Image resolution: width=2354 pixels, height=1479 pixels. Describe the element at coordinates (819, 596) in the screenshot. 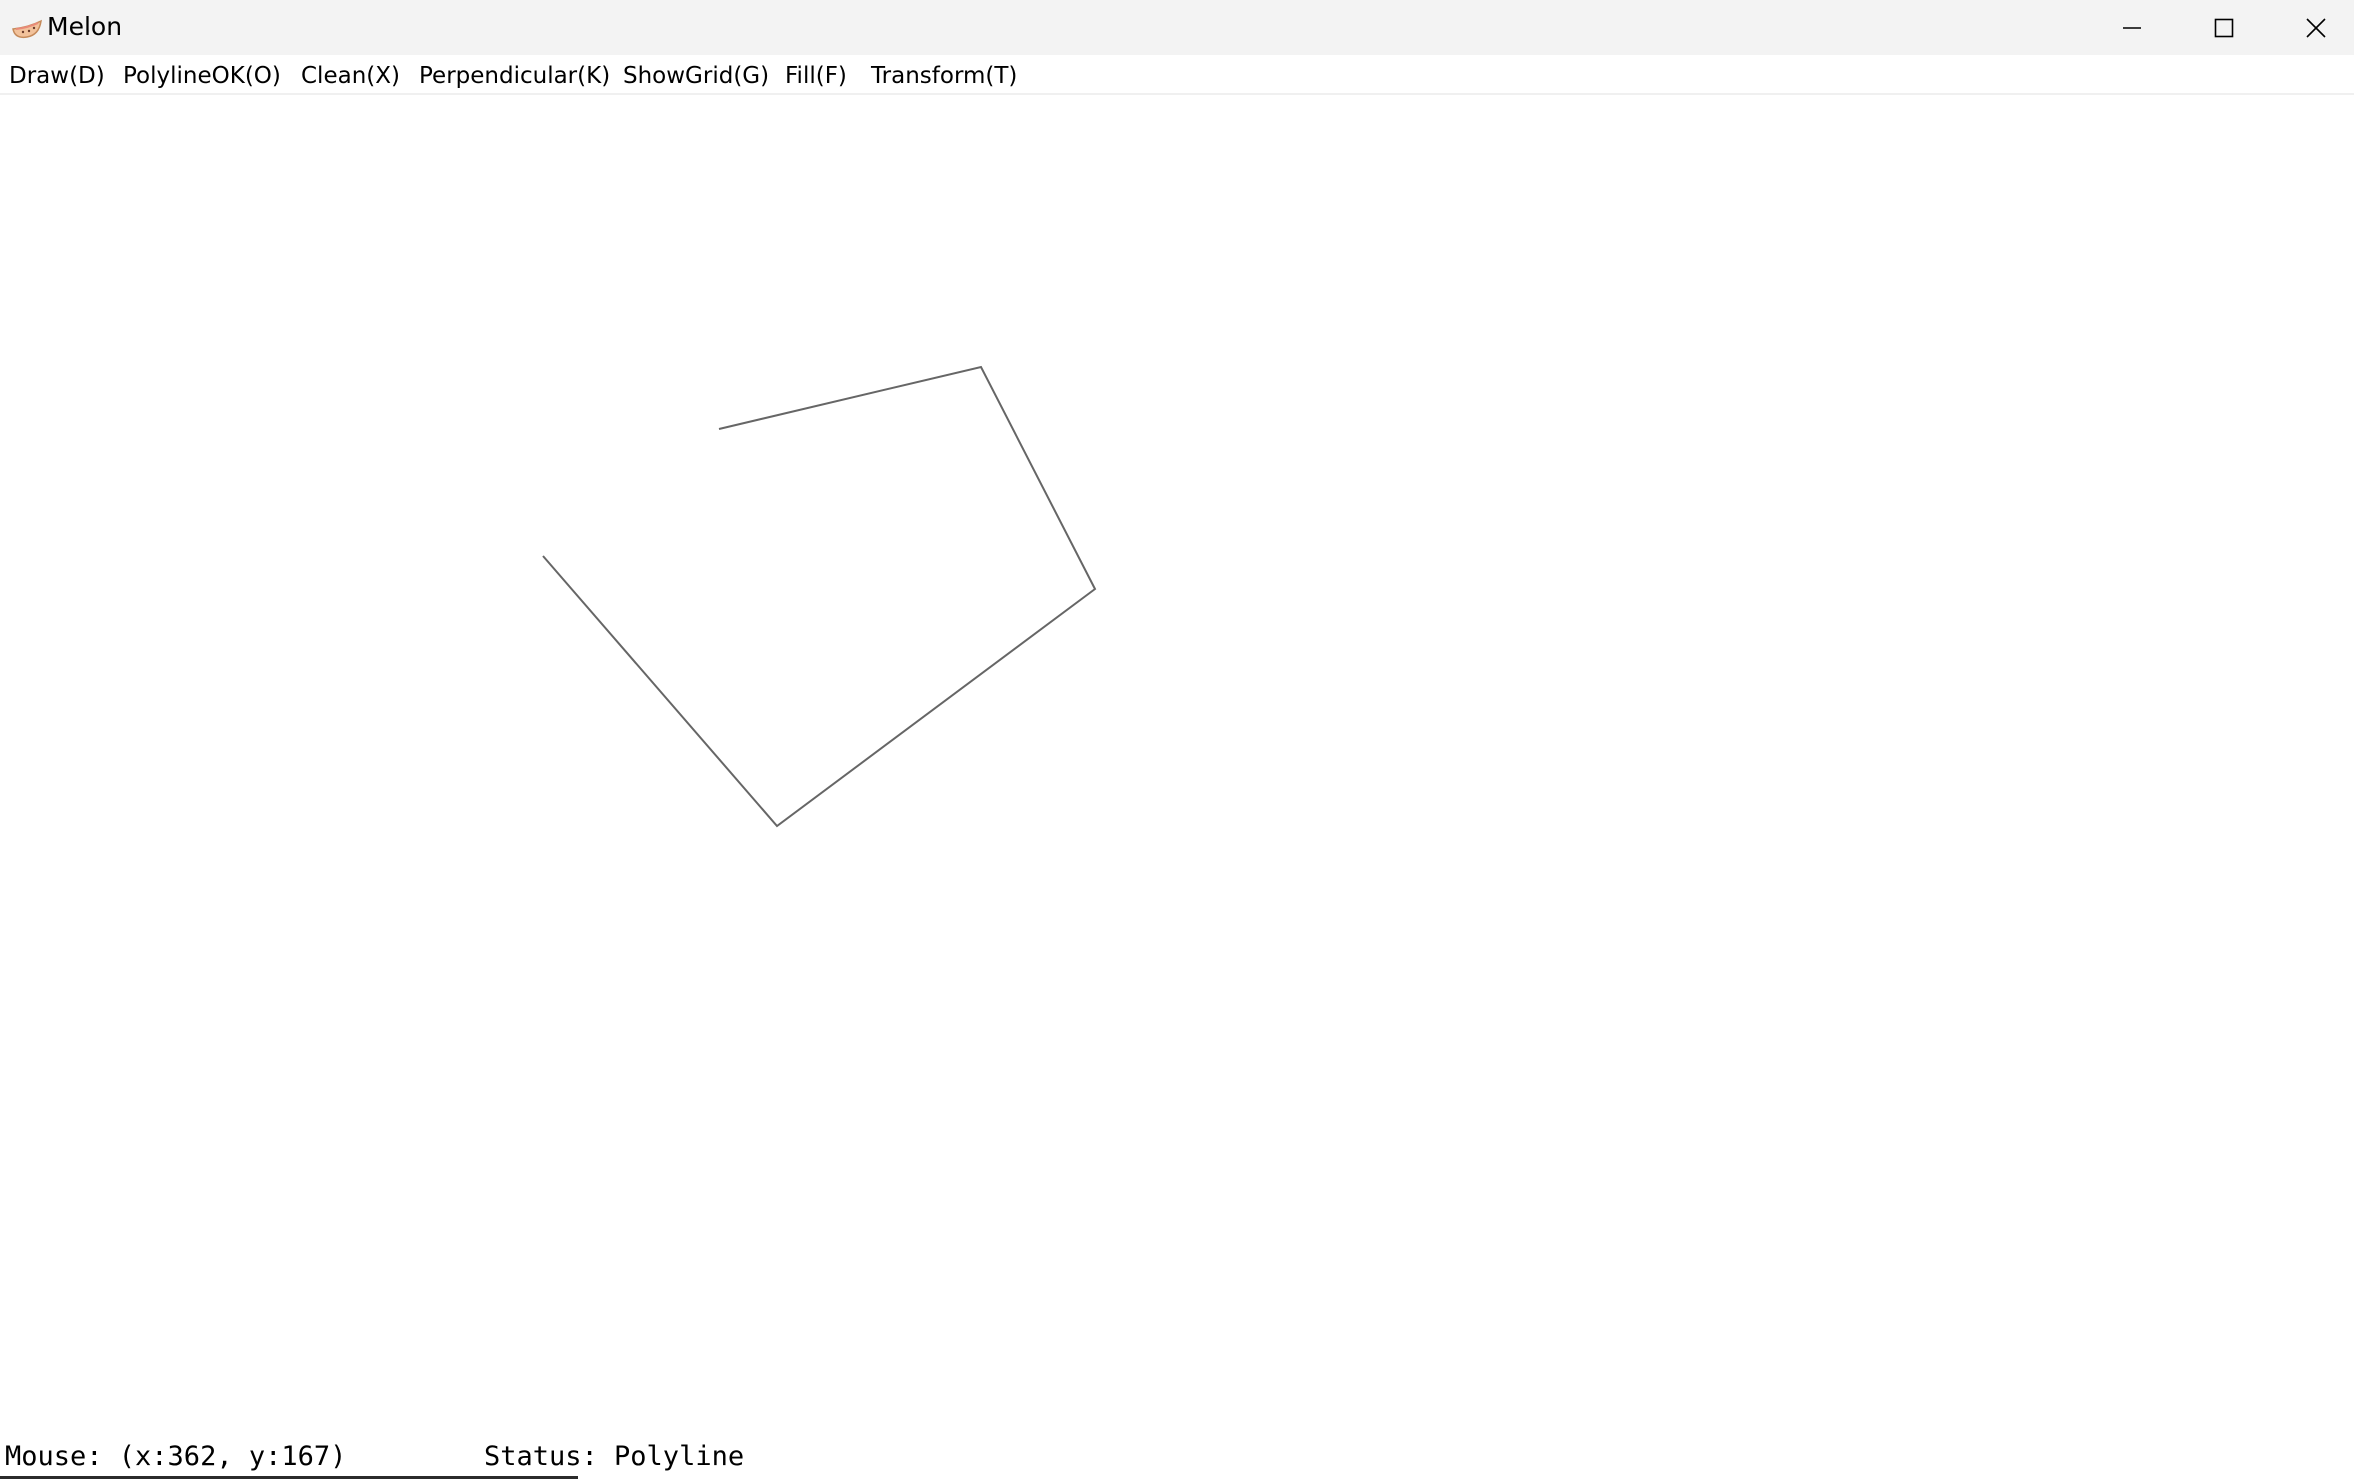

I see `drawn-polyline` at that location.